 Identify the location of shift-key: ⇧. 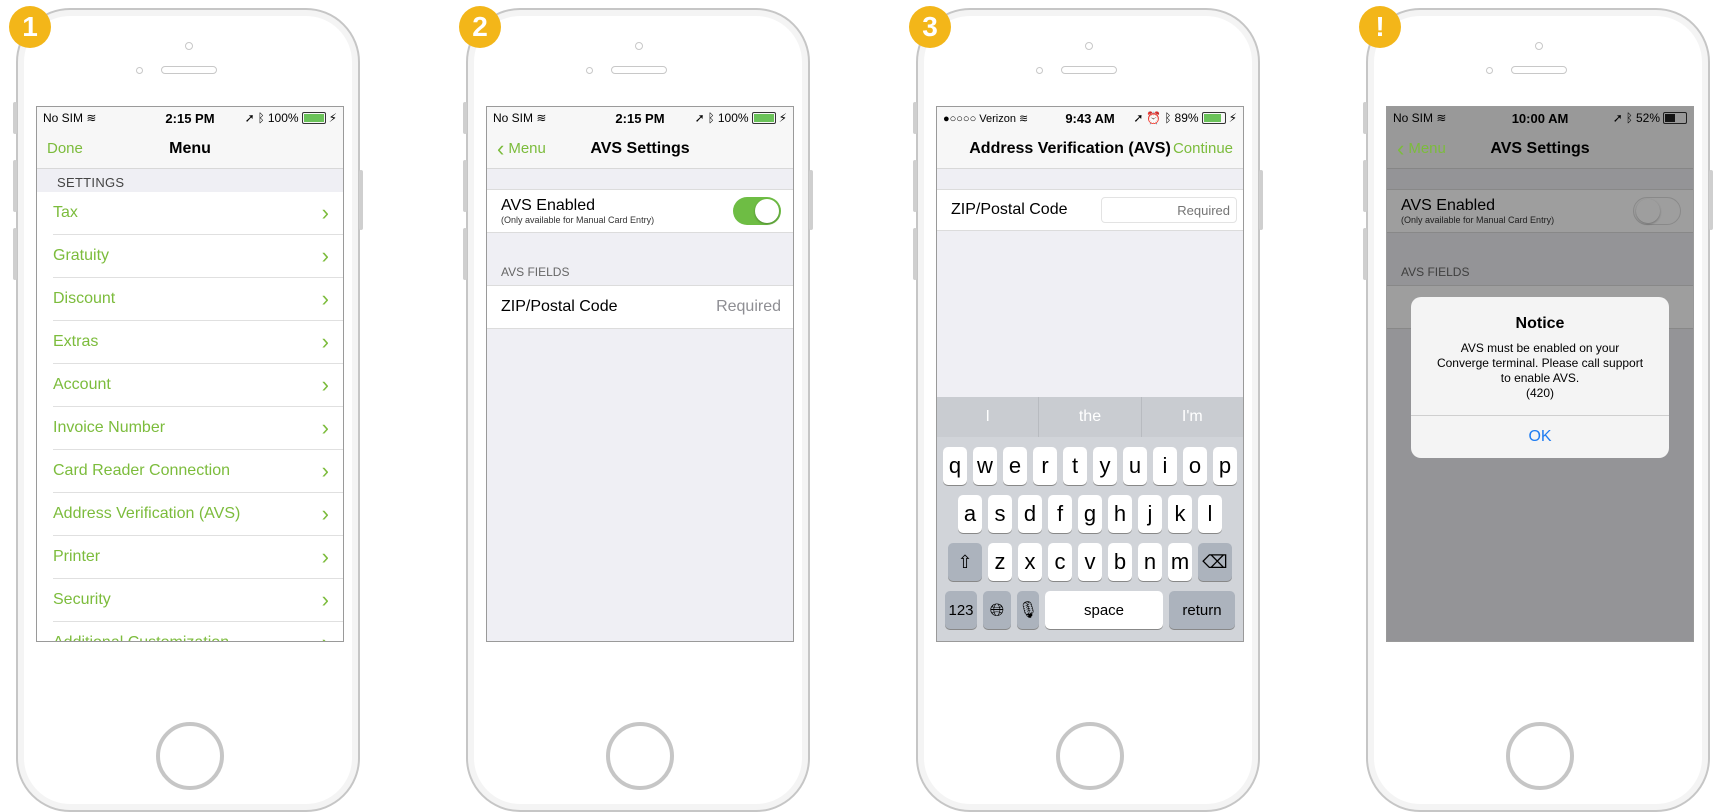
(965, 562).